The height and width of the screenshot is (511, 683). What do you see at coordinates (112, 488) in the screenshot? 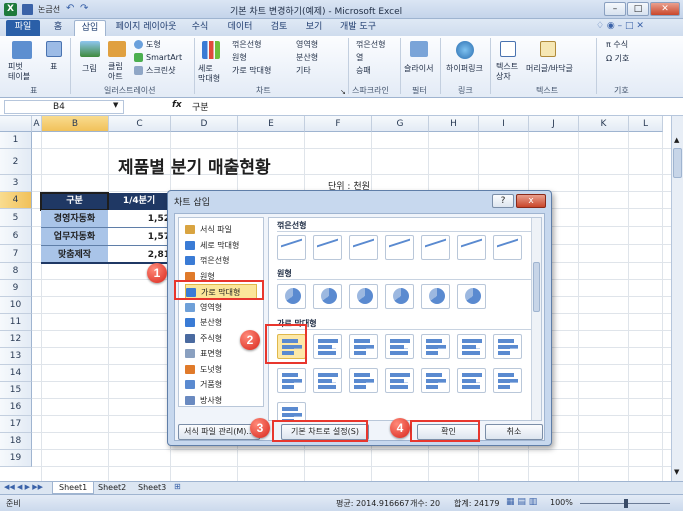
I see `sheet-tab-2: Sheet2` at bounding box center [112, 488].